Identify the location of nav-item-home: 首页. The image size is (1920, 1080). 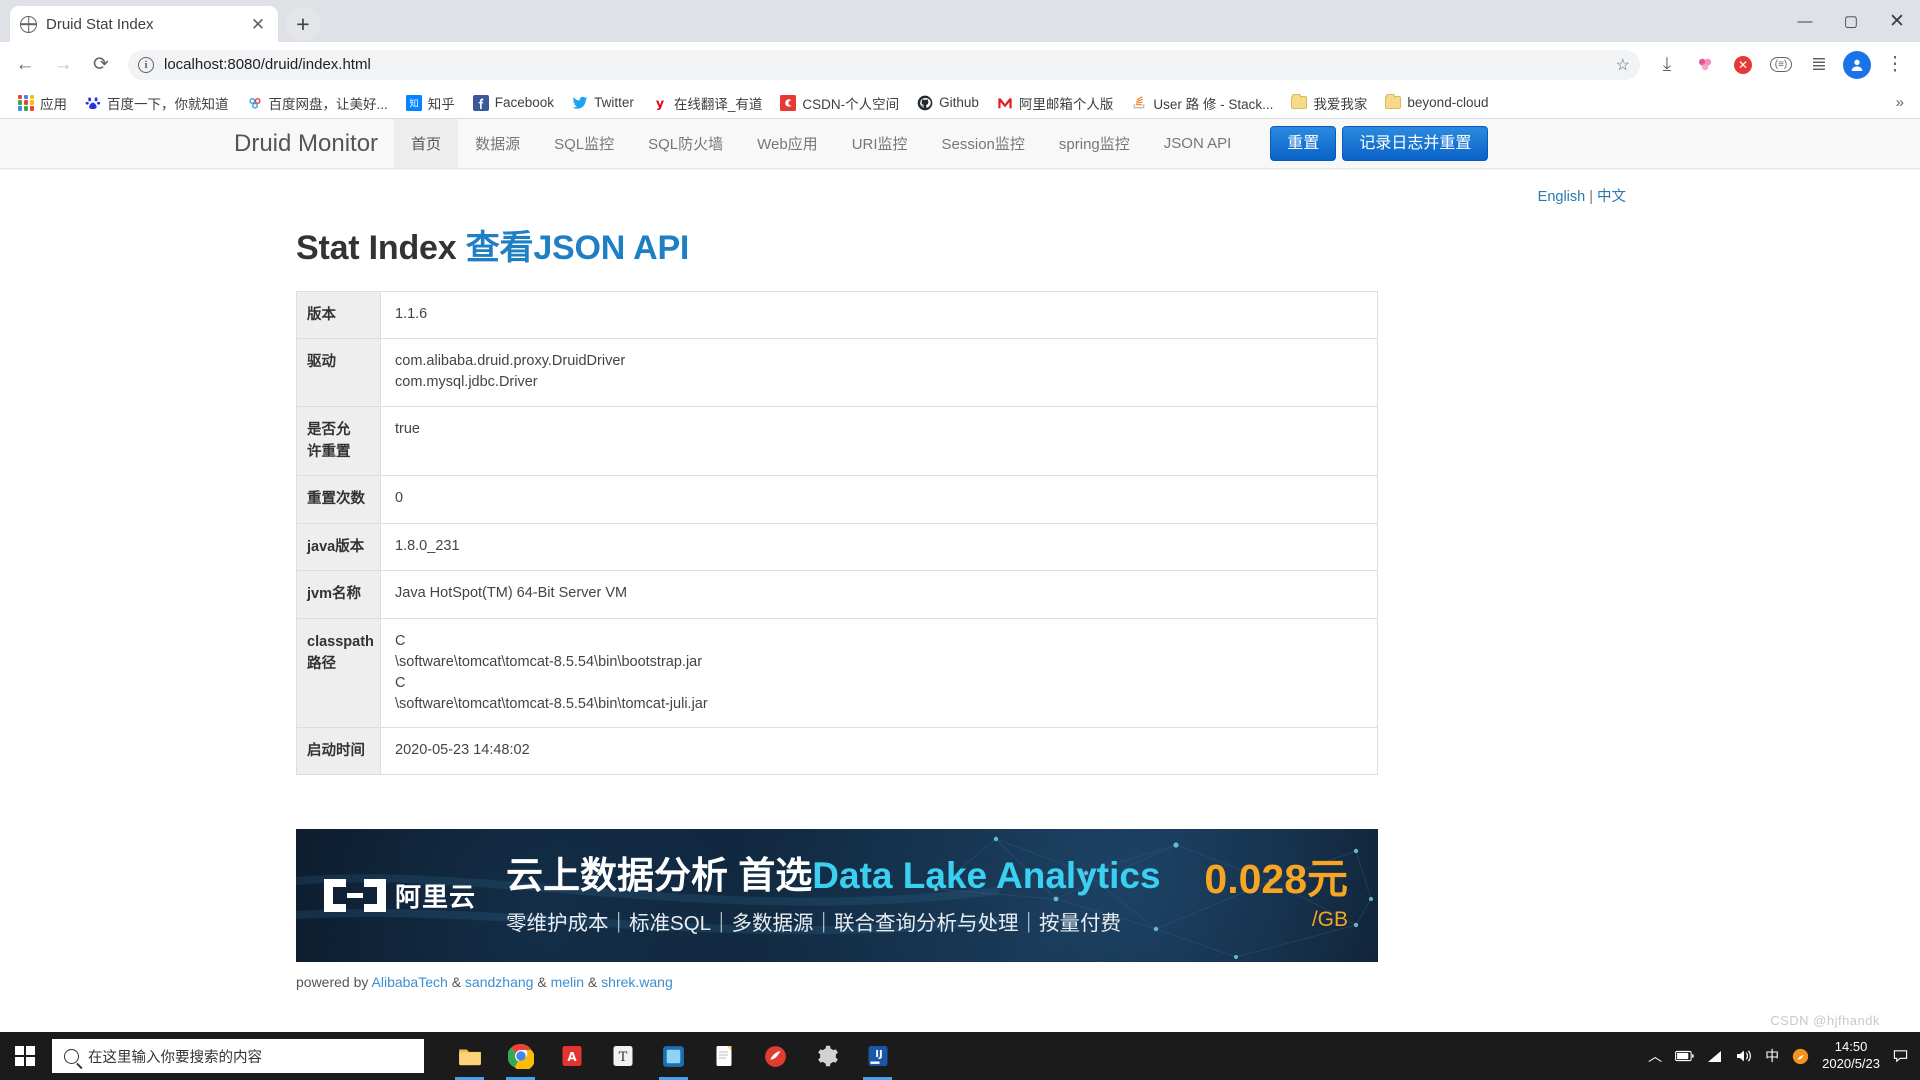
(426, 143).